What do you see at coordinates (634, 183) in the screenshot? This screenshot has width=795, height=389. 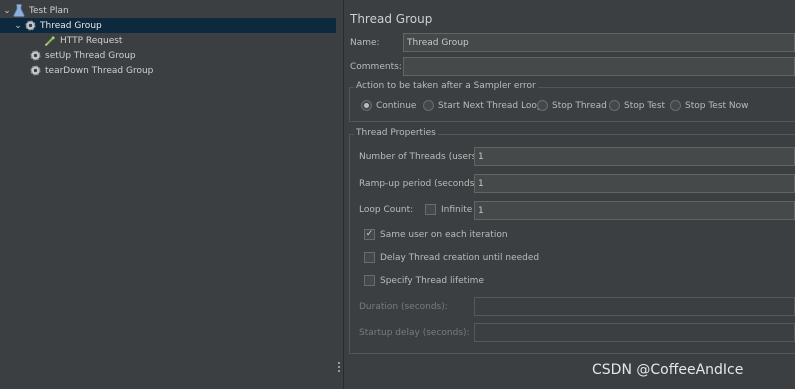 I see `rampup-field` at bounding box center [634, 183].